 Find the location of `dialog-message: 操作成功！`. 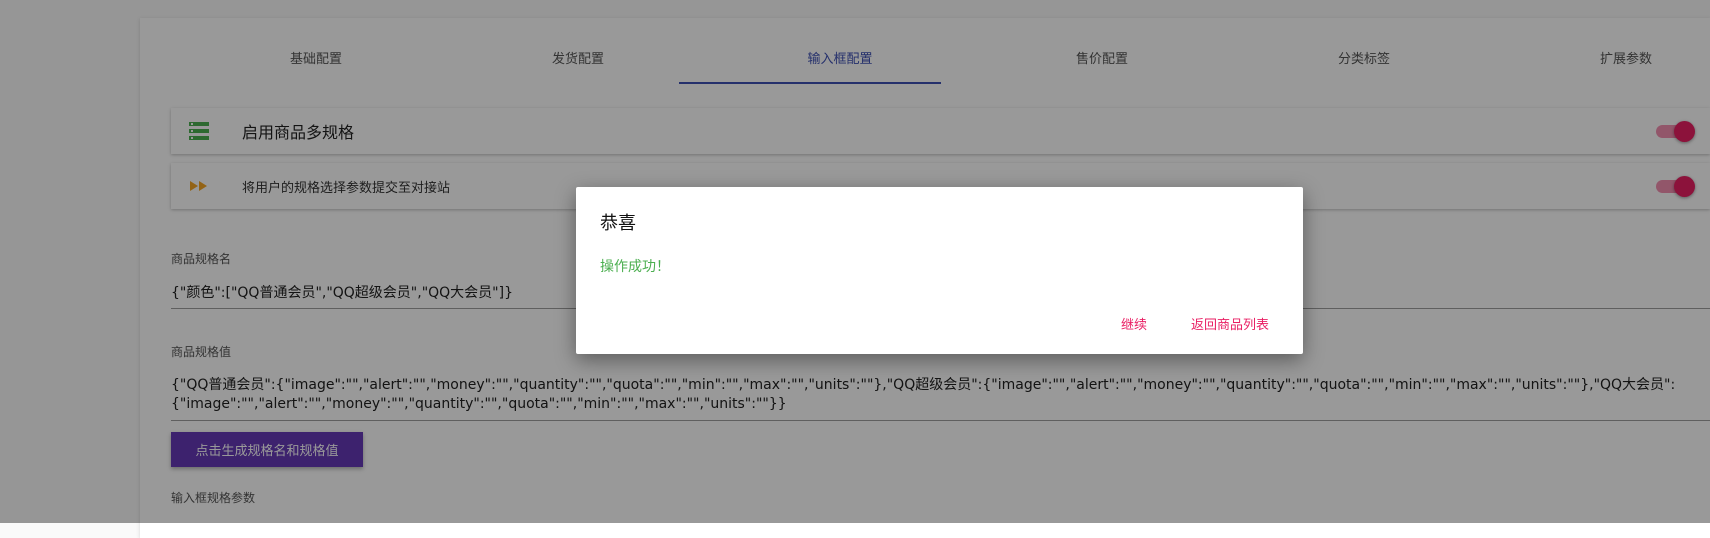

dialog-message: 操作成功！ is located at coordinates (635, 267).